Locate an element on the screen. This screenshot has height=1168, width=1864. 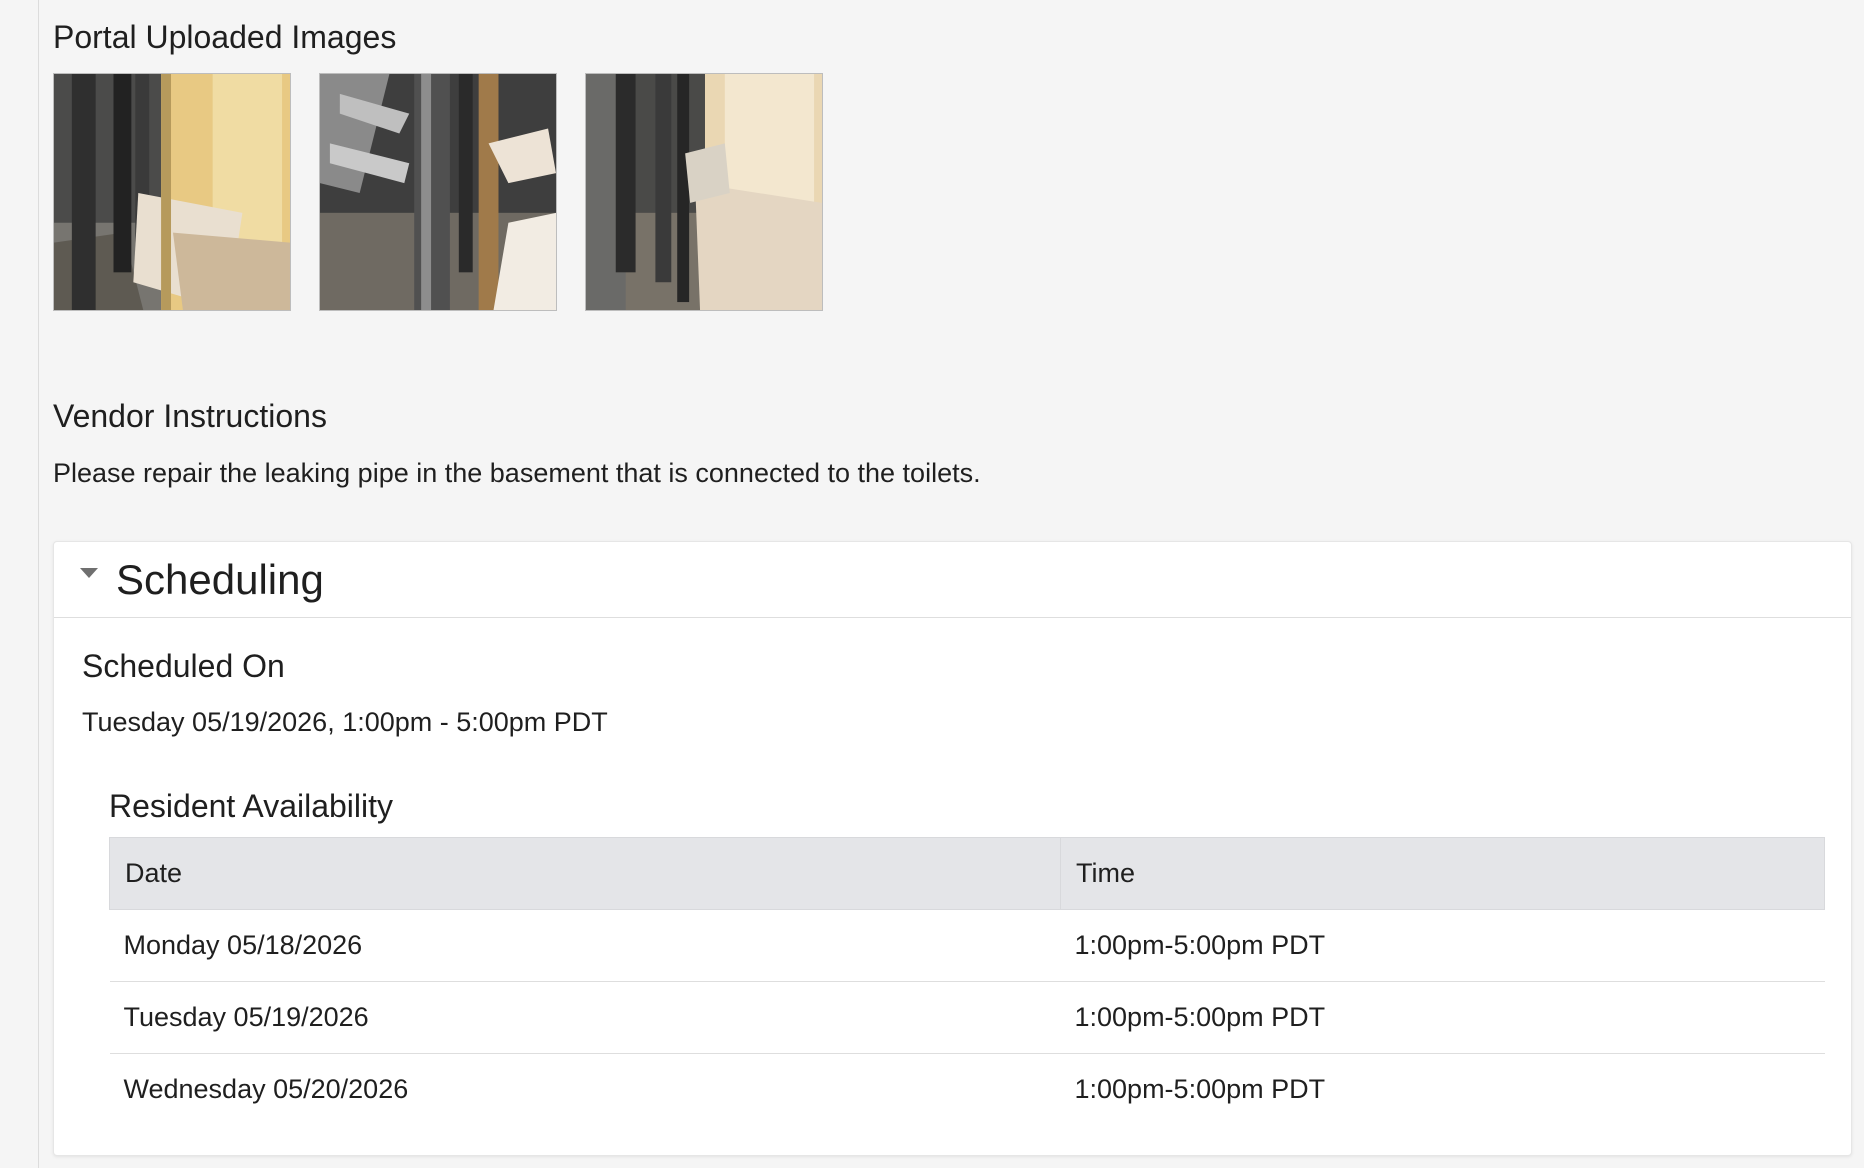
table-header-row: Date Time is located at coordinates (967, 873).